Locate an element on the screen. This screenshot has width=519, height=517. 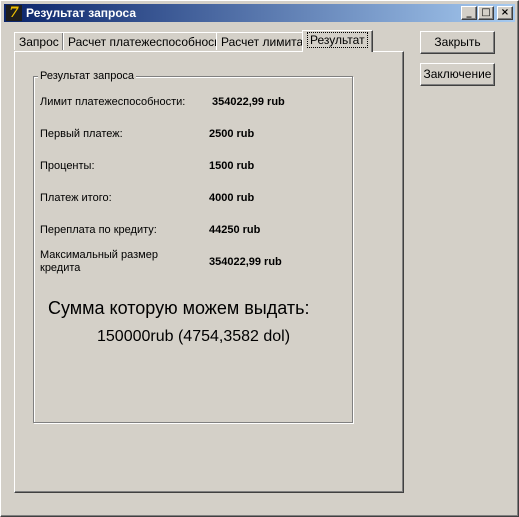
summary-value: 150000rub (4754,3582 dol) is located at coordinates (194, 336).